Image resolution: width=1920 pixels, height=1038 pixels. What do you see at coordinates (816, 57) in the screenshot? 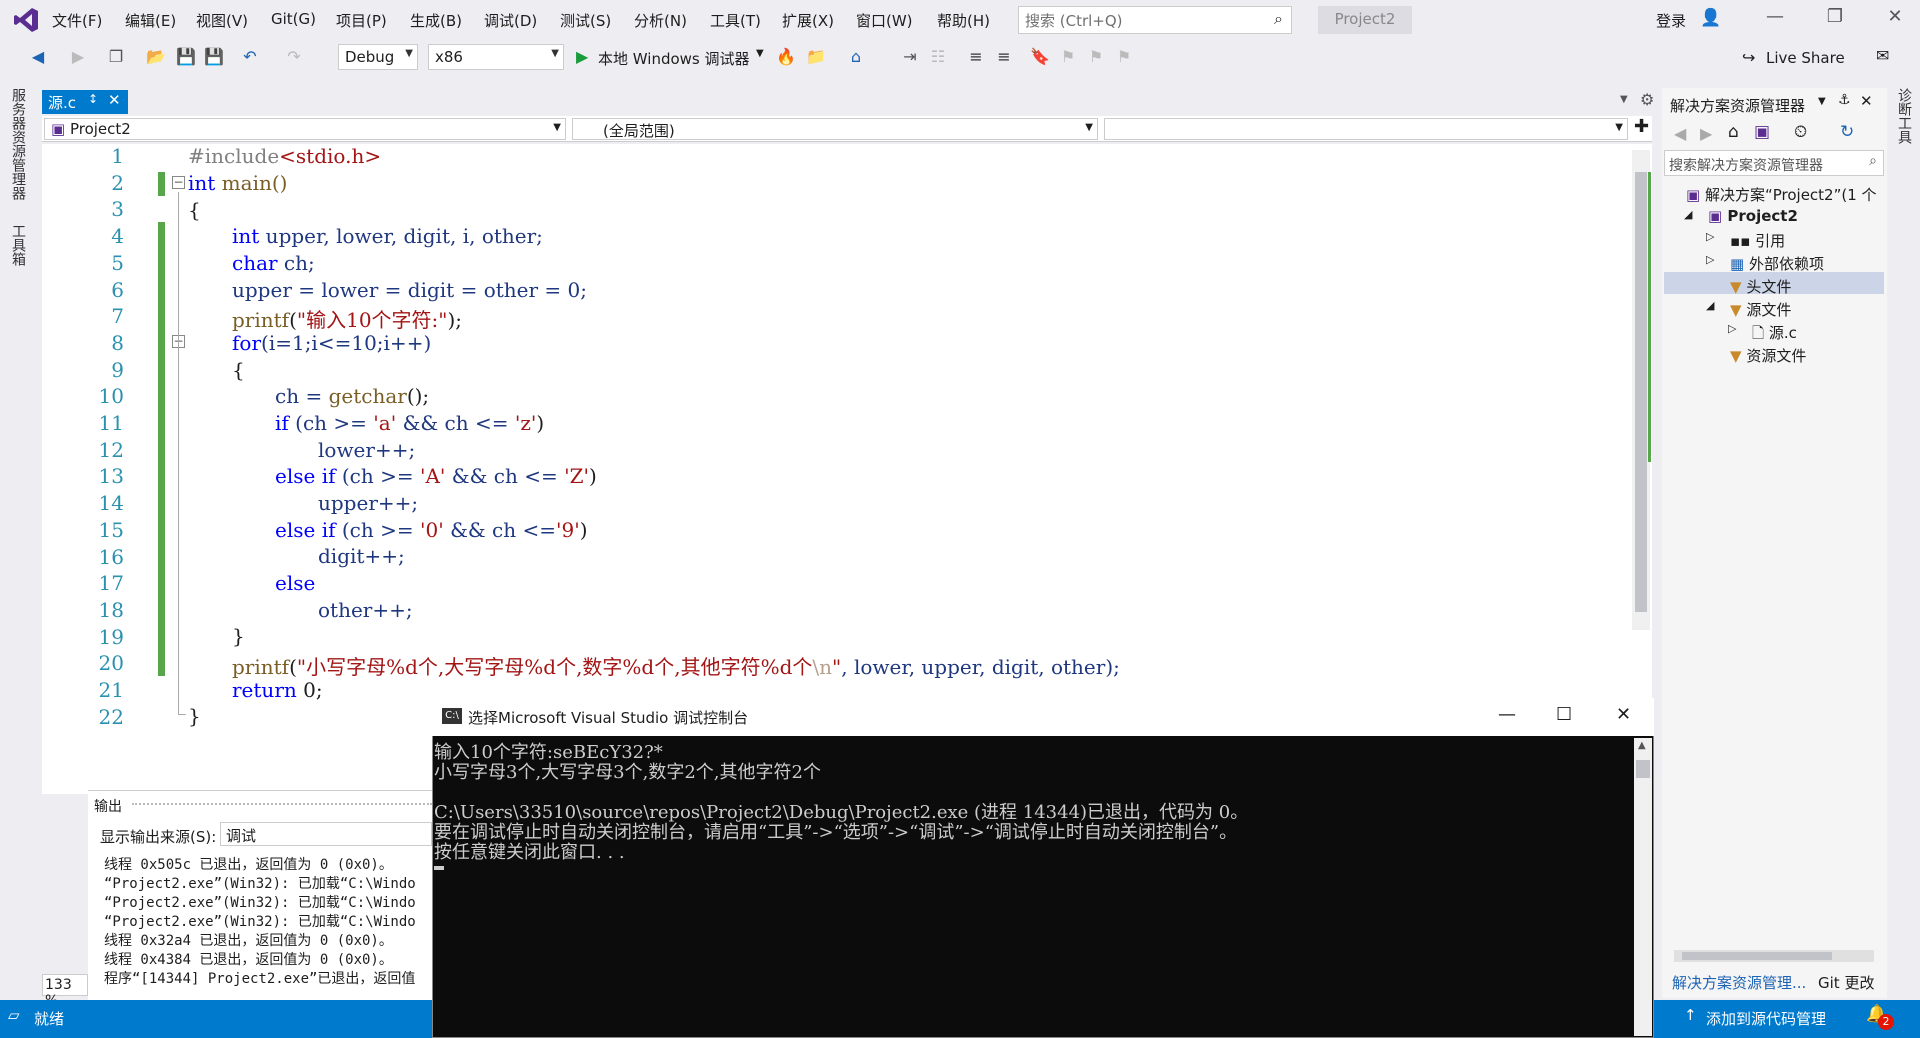
I see `find-in-files-icon: 📁` at bounding box center [816, 57].